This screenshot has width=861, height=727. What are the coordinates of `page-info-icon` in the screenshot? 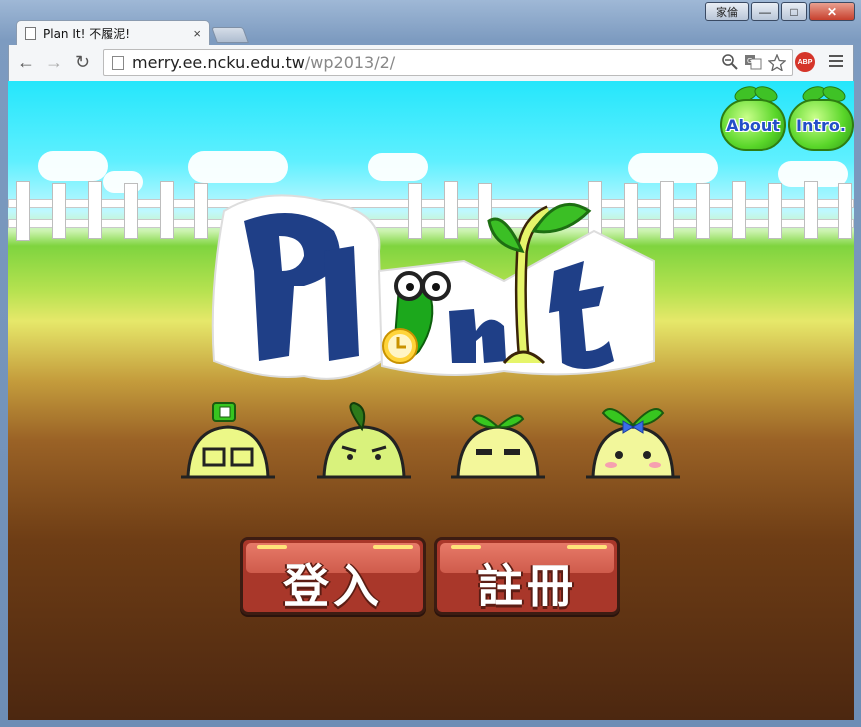 It's located at (118, 62).